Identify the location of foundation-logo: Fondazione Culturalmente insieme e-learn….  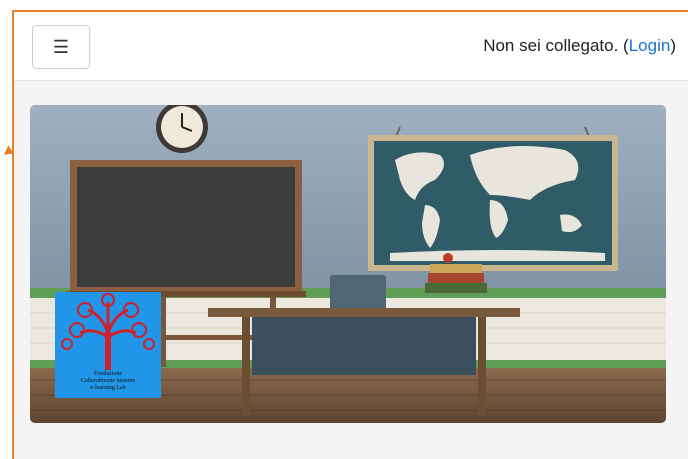
(108, 345).